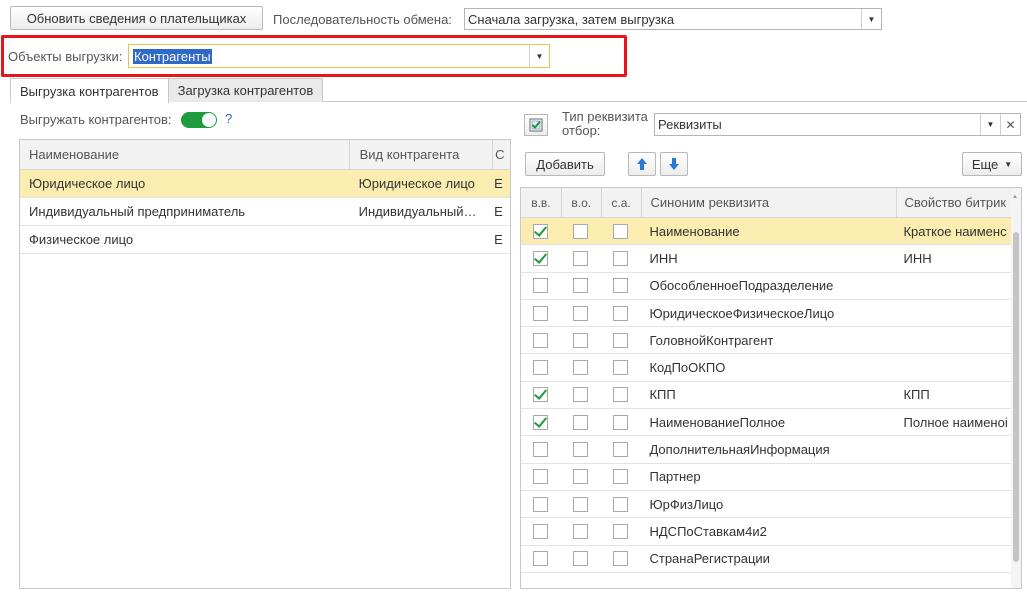 This screenshot has width=1027, height=611. Describe the element at coordinates (958, 202) in the screenshot. I see `column-property: Свойство битрик` at that location.